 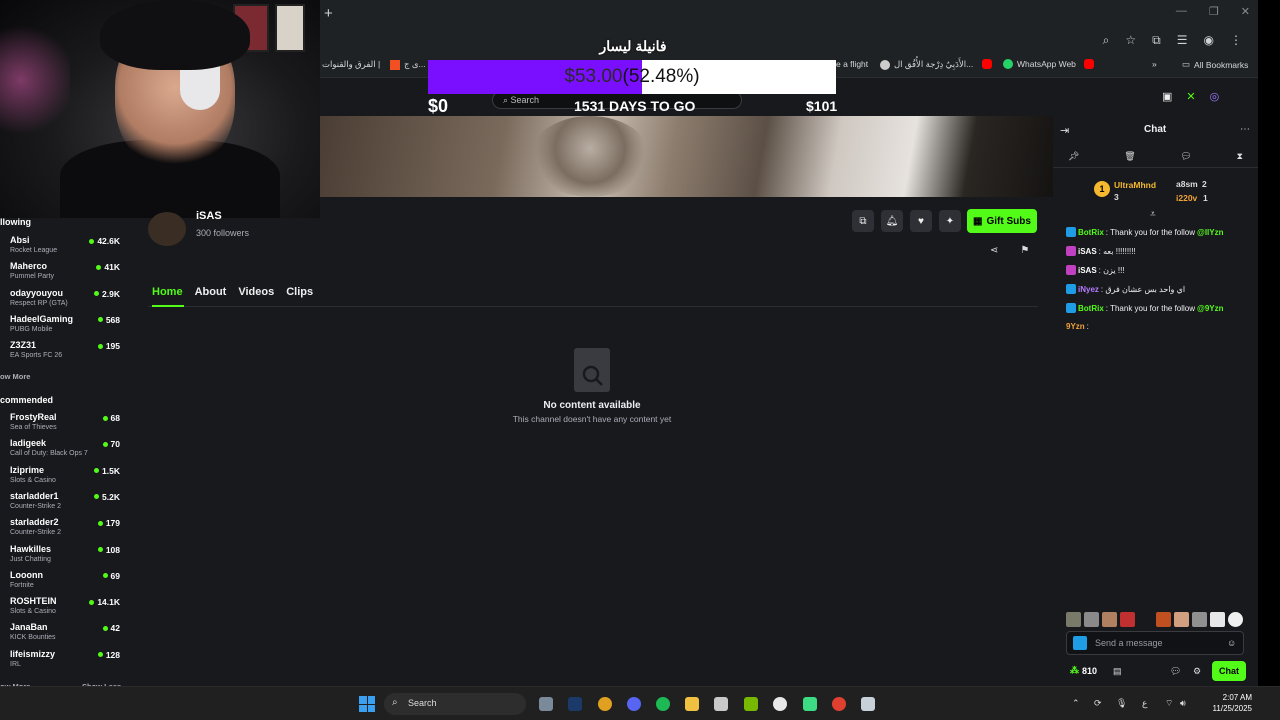 What do you see at coordinates (1088, 289) in the screenshot?
I see `chat-username: iNyez` at bounding box center [1088, 289].